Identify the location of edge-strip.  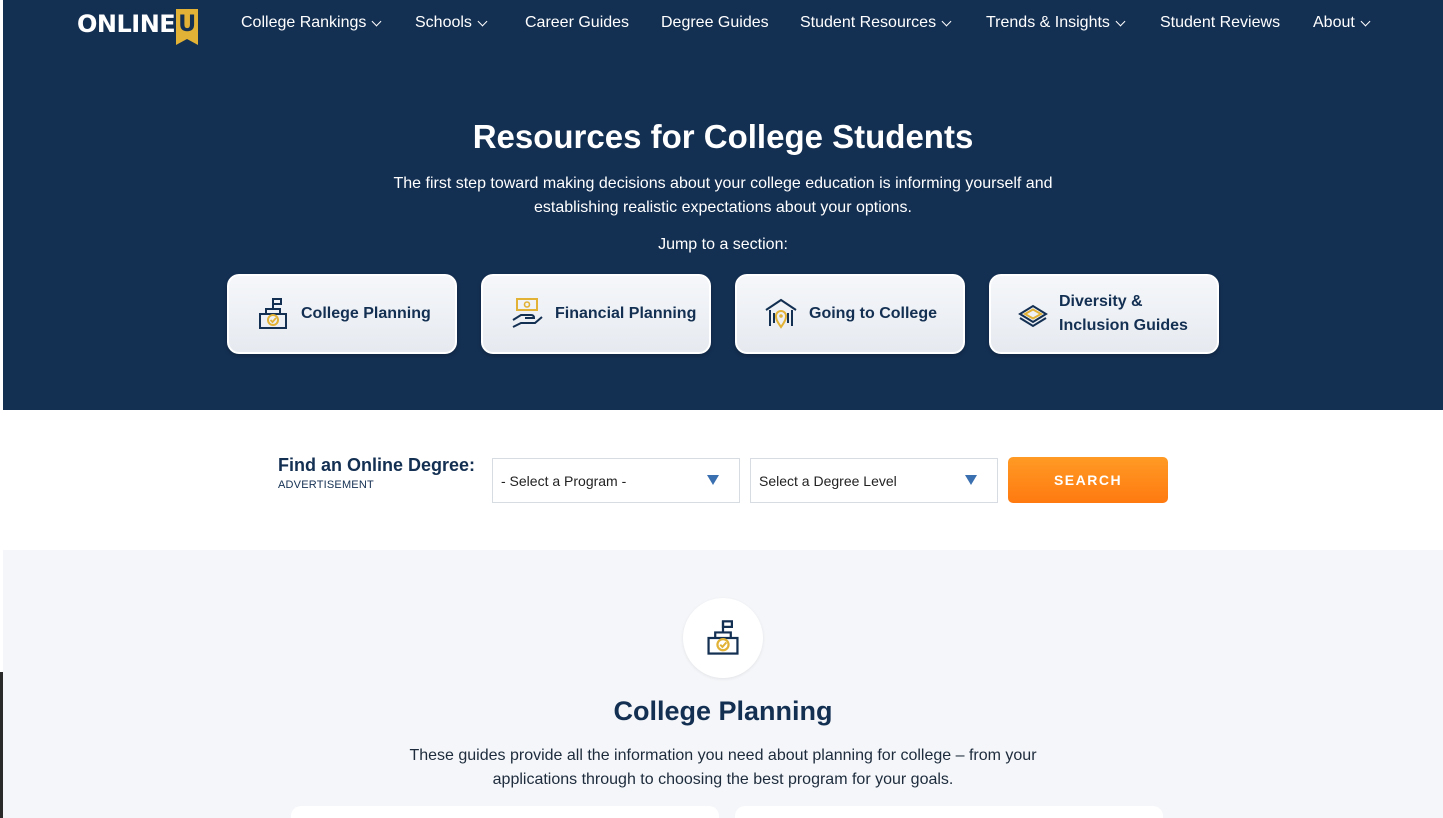
(1, 745).